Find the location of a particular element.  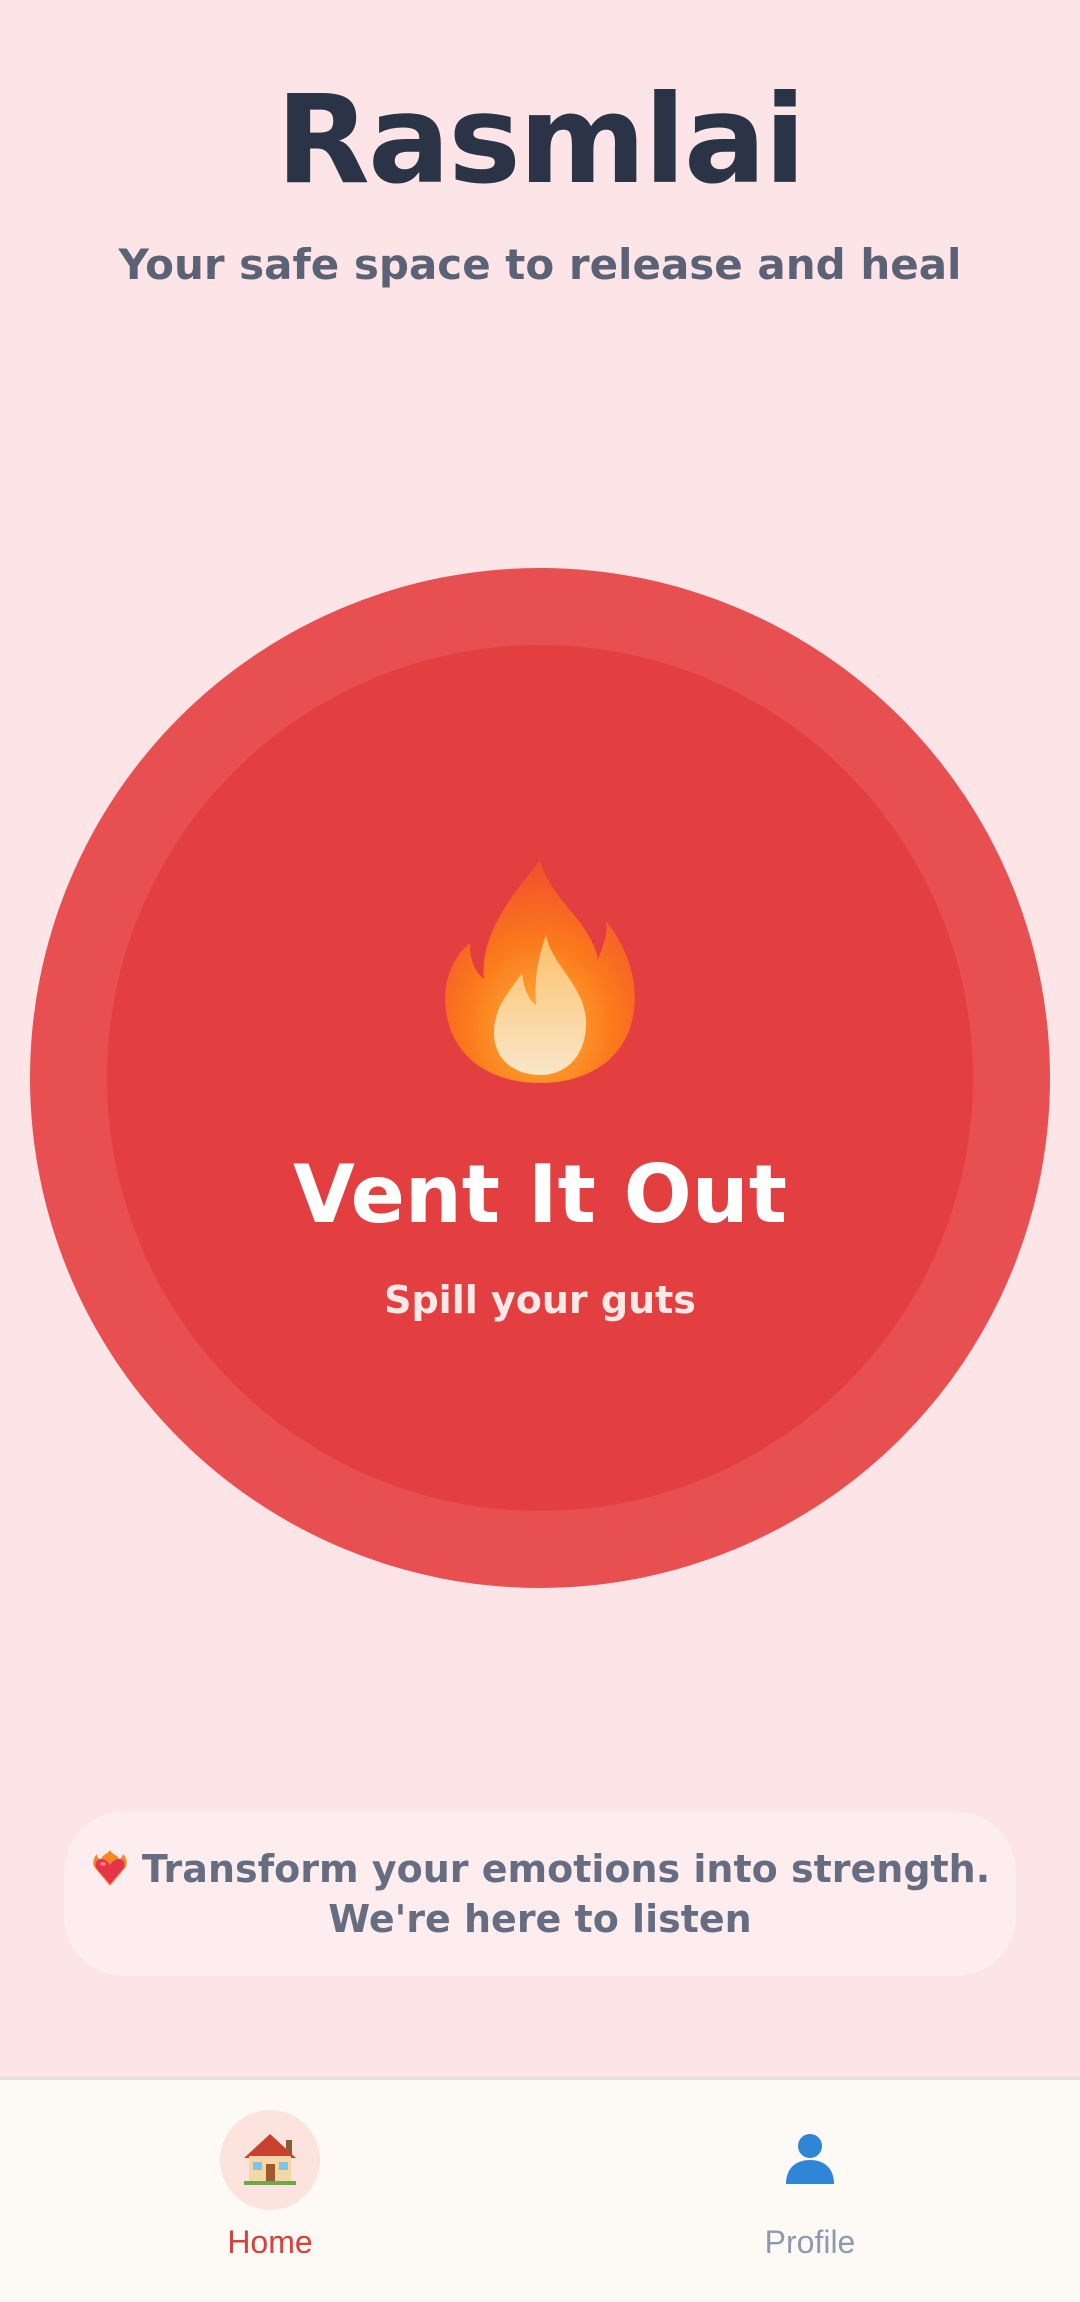

nav-label-profile: Profile is located at coordinates (810, 2242).